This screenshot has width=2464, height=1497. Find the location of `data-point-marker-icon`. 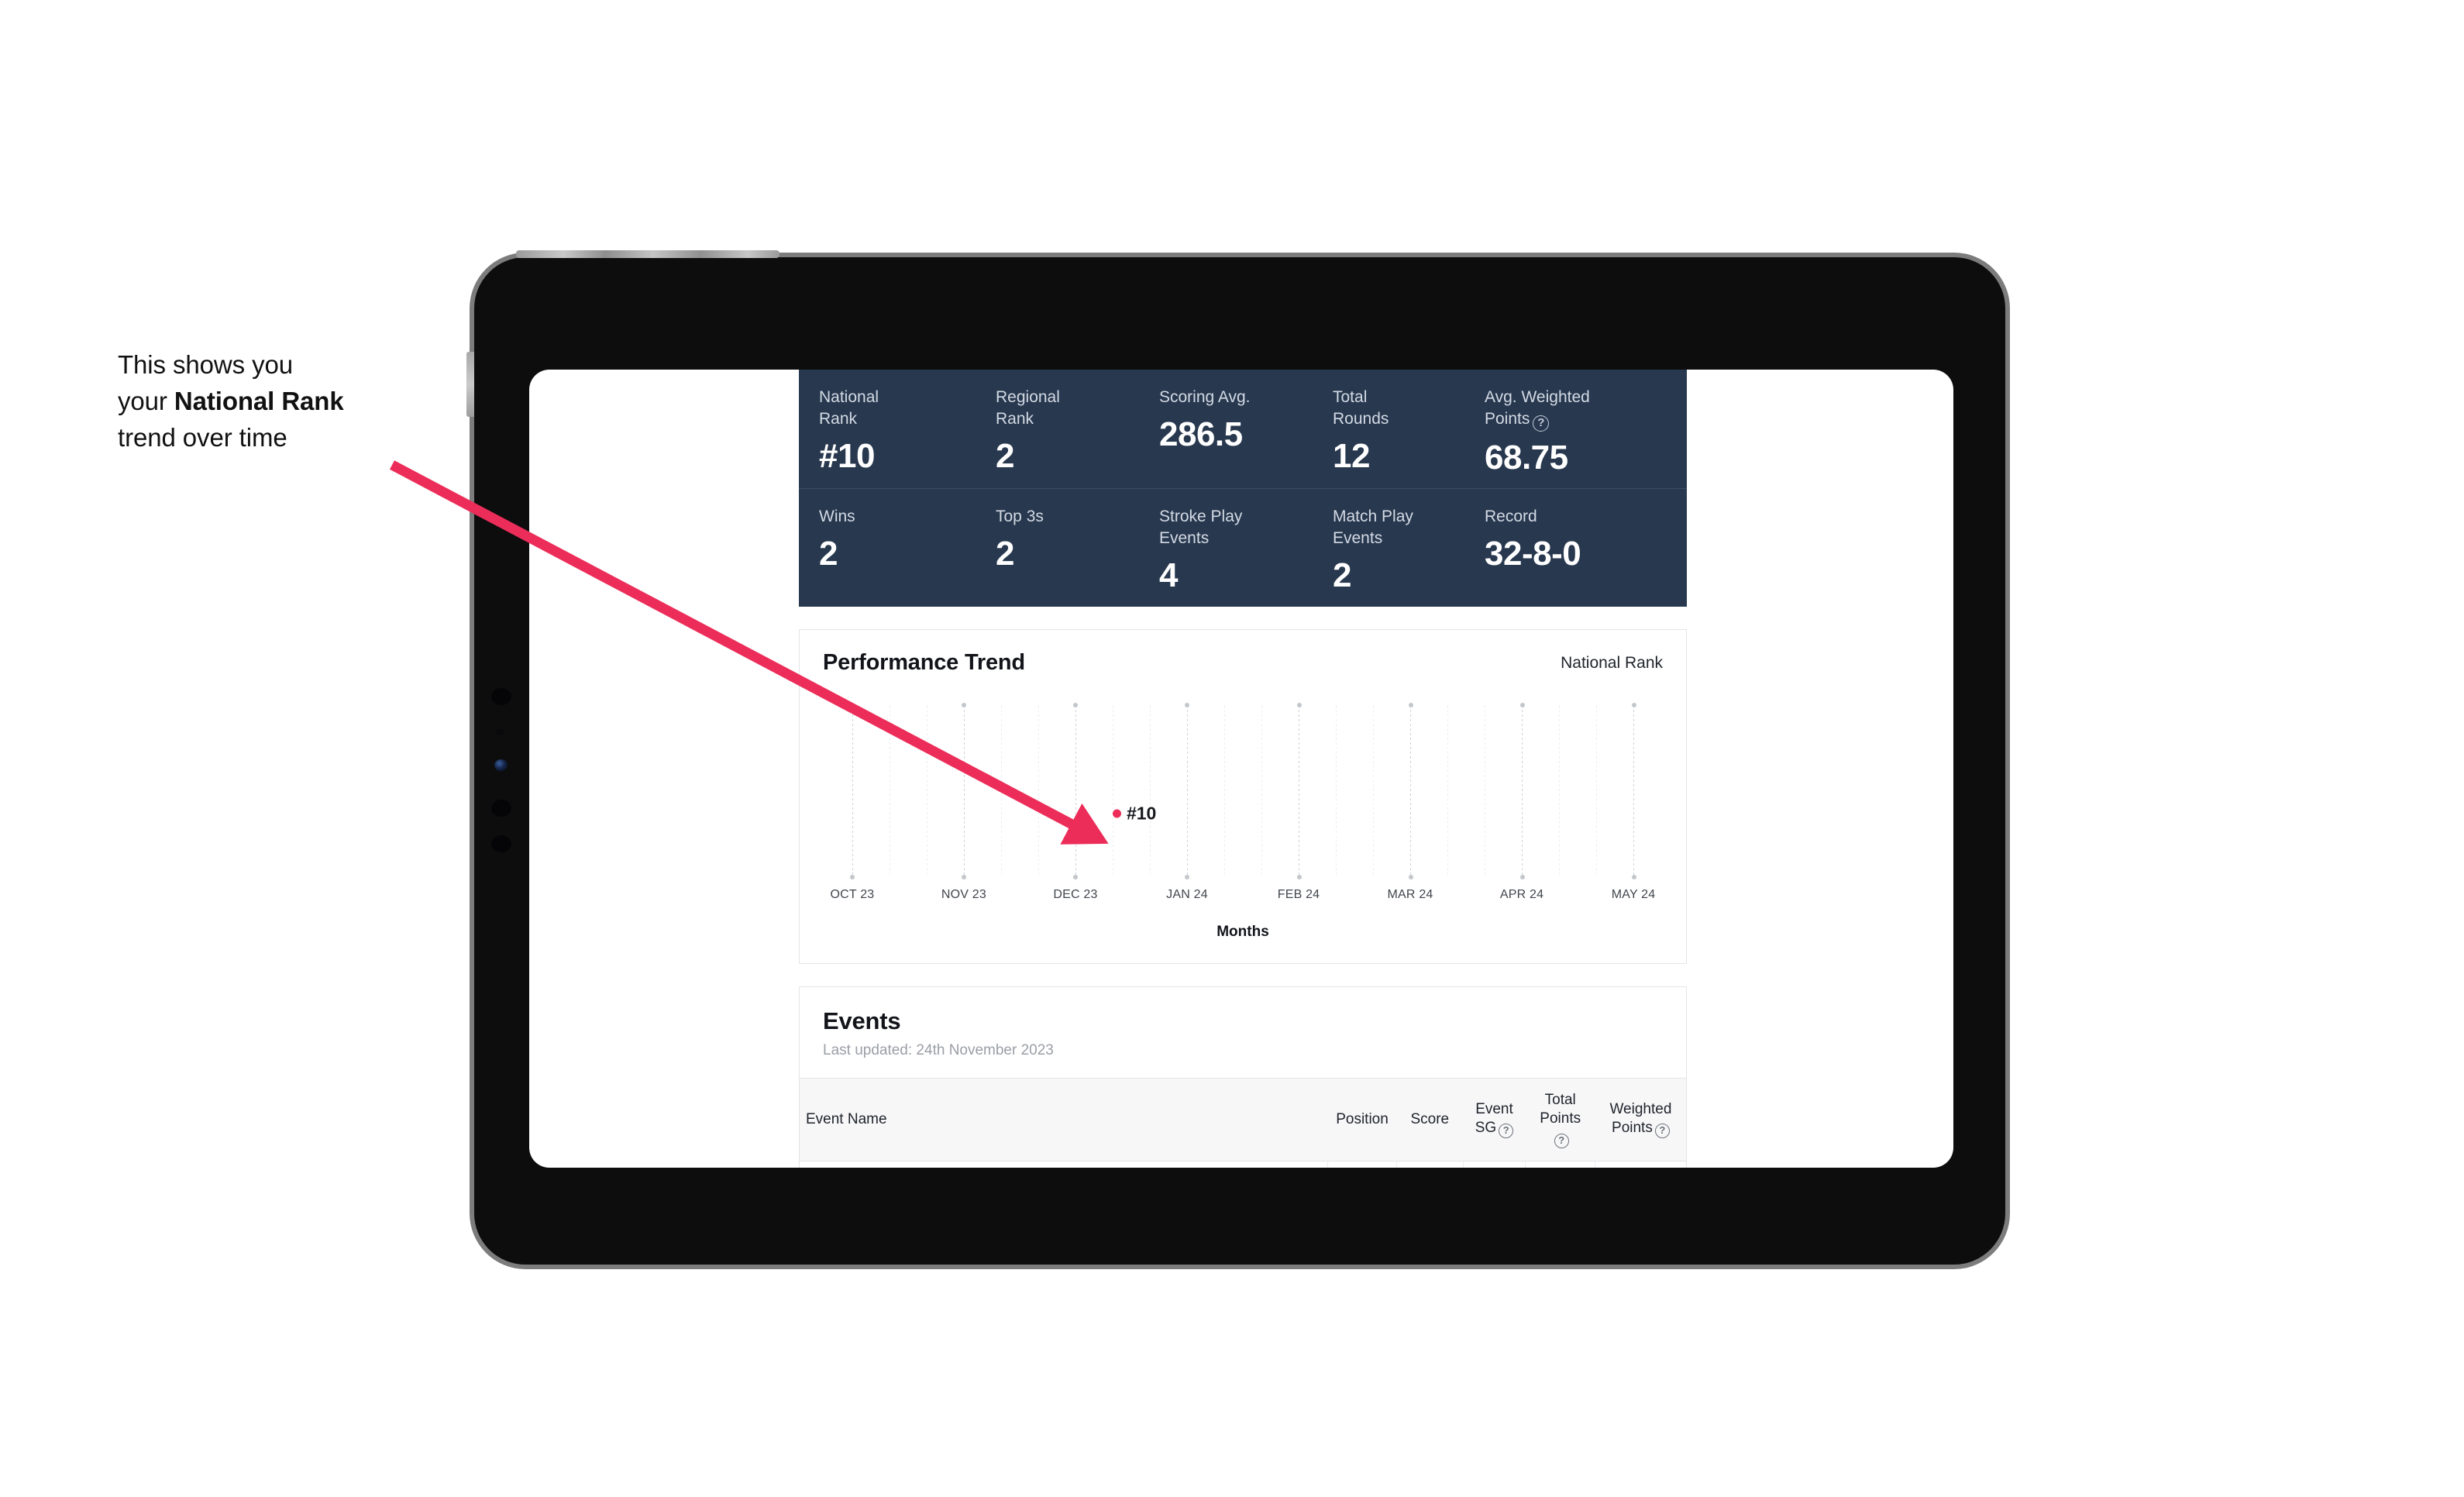

data-point-marker-icon is located at coordinates (1116, 813).